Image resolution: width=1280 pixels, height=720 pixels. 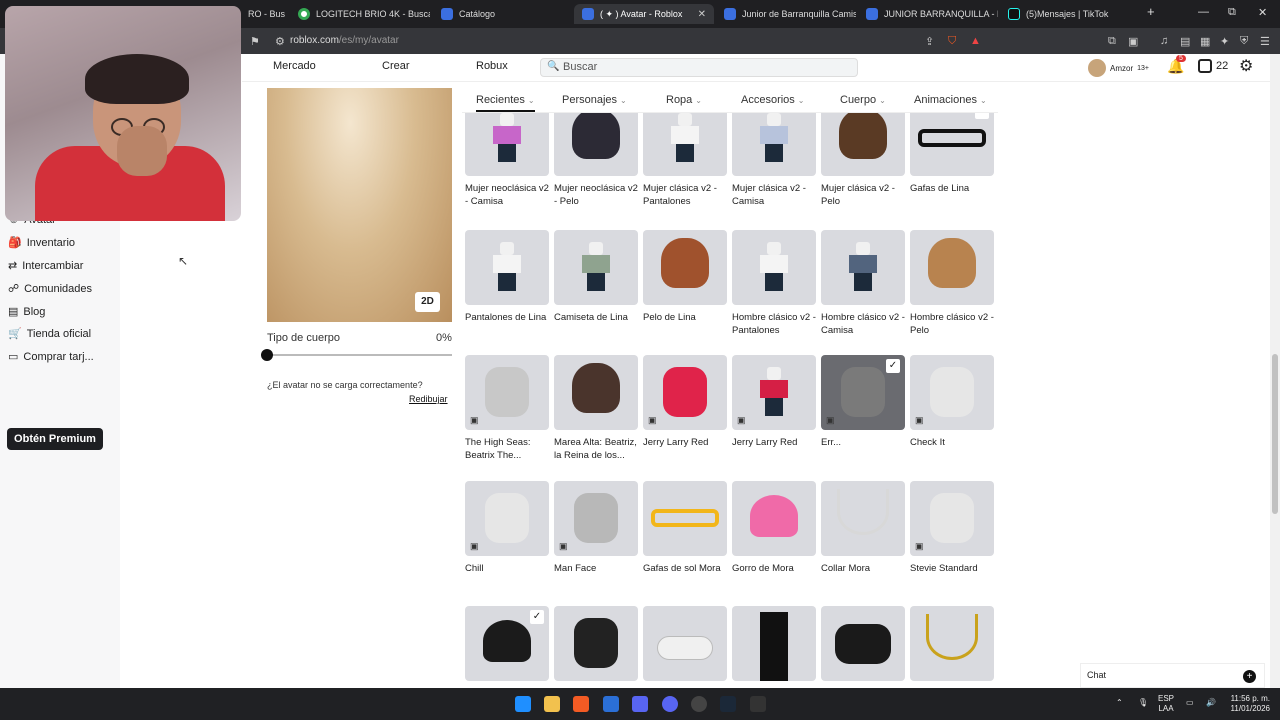 What do you see at coordinates (594, 100) in the screenshot?
I see `tab-personajes: Personajes ⌄` at bounding box center [594, 100].